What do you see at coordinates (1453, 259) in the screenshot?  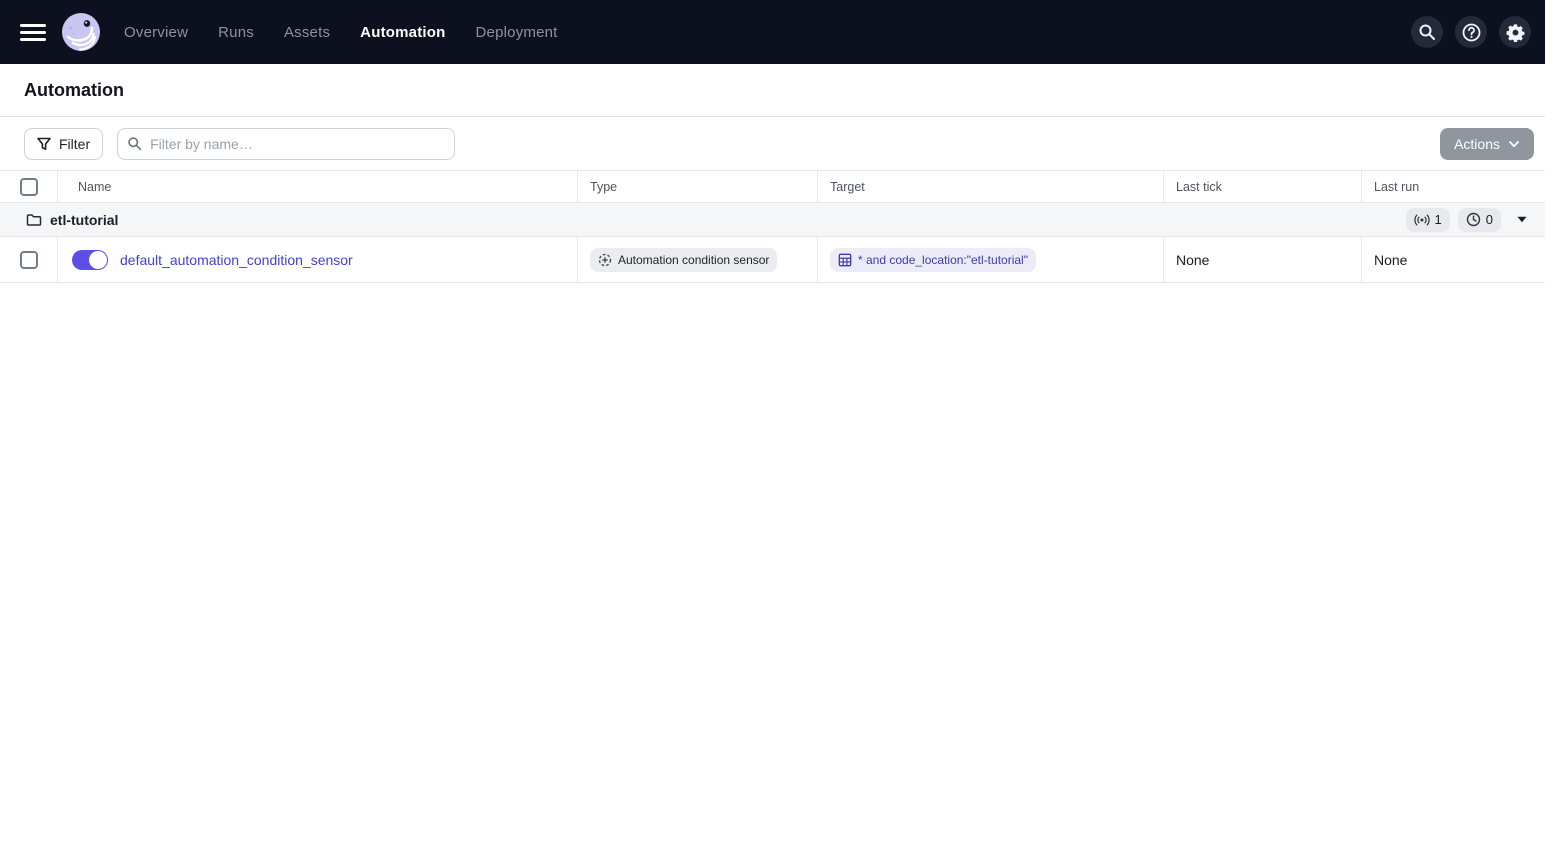 I see `row-last-run-cell: None` at bounding box center [1453, 259].